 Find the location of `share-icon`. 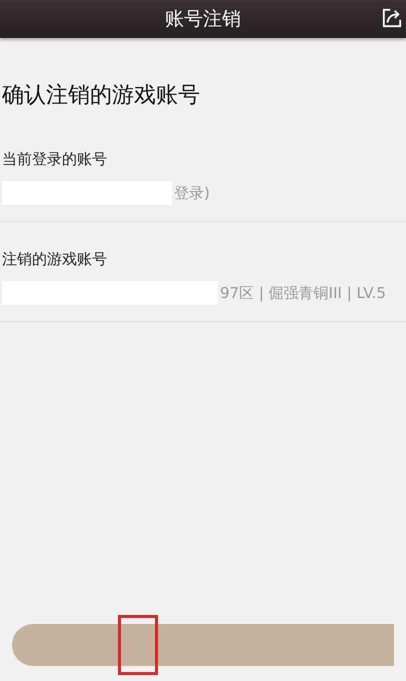

share-icon is located at coordinates (392, 18).